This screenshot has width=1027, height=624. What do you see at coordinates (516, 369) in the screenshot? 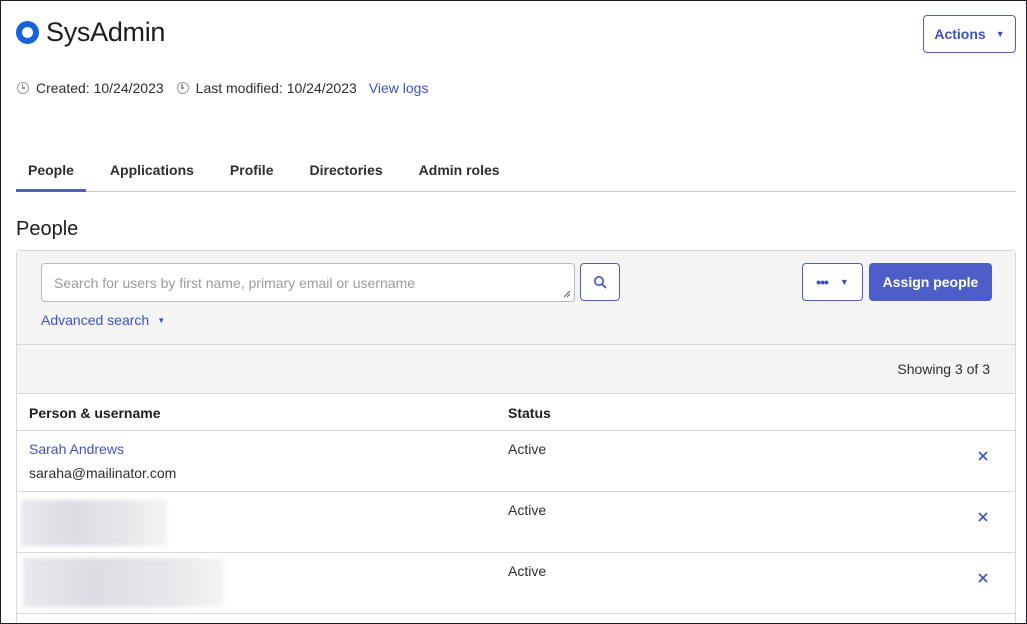
I see `results-count-bar: Showing 3 of 3` at bounding box center [516, 369].